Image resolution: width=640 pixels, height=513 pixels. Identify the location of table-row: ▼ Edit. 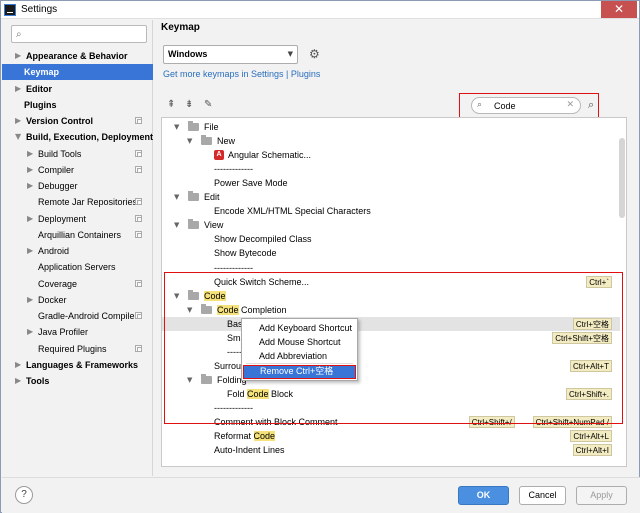
(391, 197).